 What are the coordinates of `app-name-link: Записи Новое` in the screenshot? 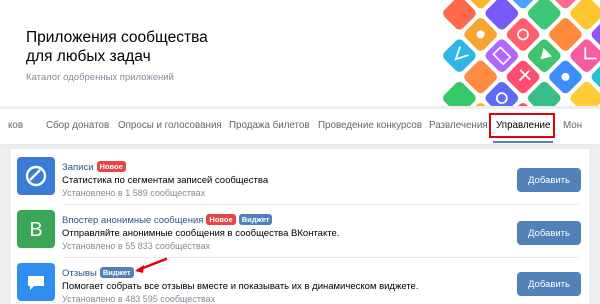 It's located at (94, 167).